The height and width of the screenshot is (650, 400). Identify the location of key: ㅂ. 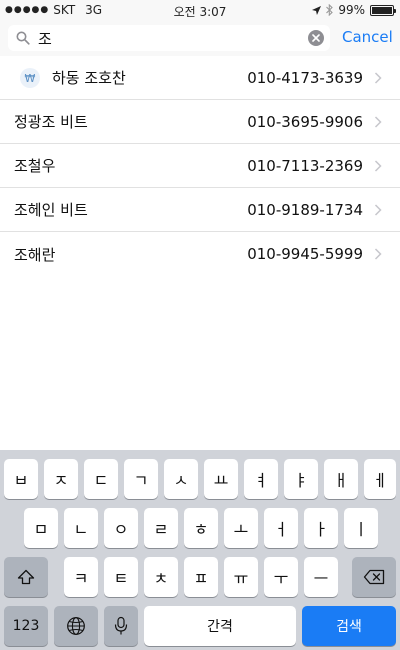
(21, 479).